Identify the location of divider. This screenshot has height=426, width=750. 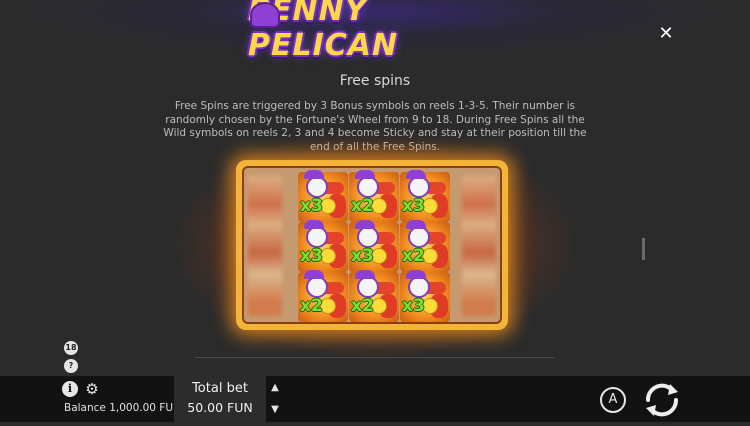
(375, 357).